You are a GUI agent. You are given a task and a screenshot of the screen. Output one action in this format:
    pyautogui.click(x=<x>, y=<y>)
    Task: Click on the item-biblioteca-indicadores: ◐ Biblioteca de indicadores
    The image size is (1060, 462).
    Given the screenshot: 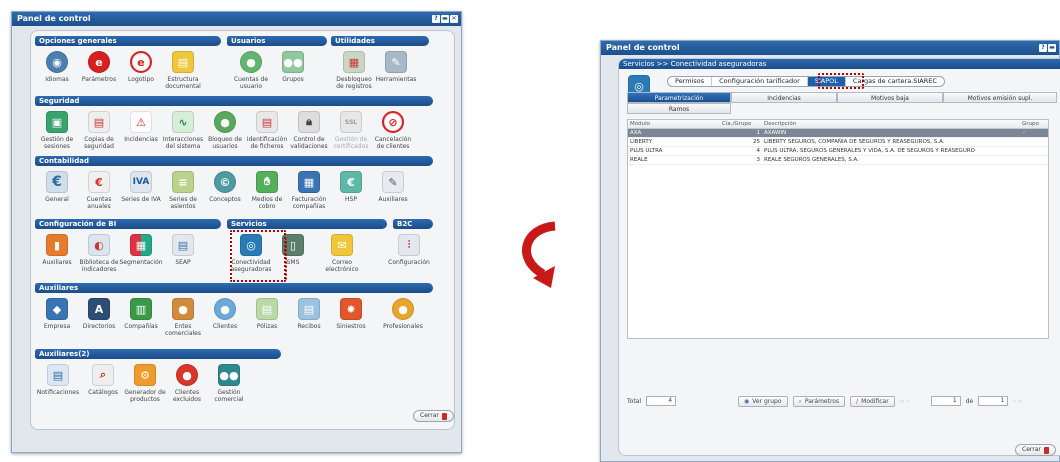 What is the action you would take?
    pyautogui.click(x=99, y=253)
    